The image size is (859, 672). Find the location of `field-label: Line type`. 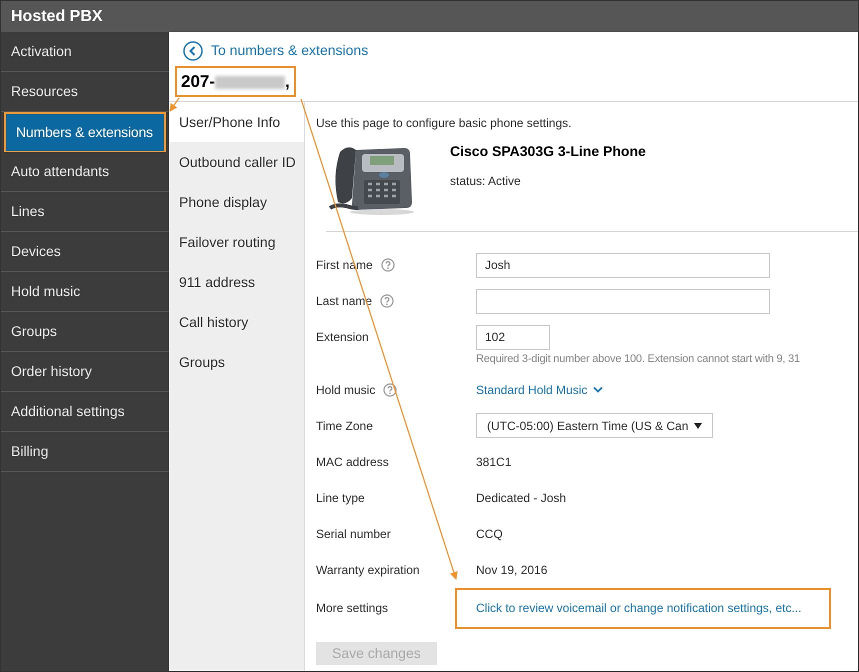

field-label: Line type is located at coordinates (340, 498).